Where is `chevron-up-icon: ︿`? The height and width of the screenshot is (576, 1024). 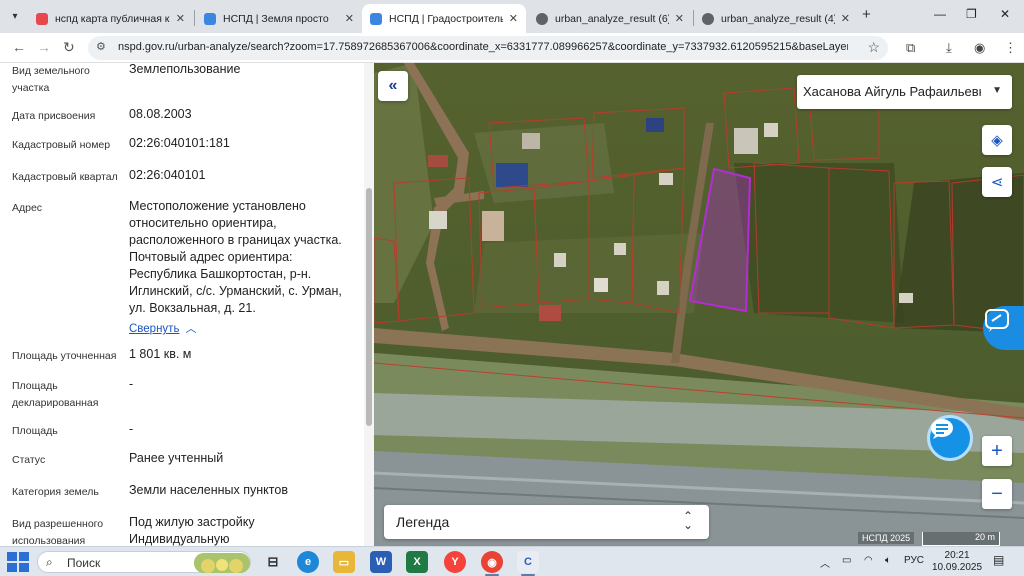
chevron-up-icon: ︿ is located at coordinates (190, 329).